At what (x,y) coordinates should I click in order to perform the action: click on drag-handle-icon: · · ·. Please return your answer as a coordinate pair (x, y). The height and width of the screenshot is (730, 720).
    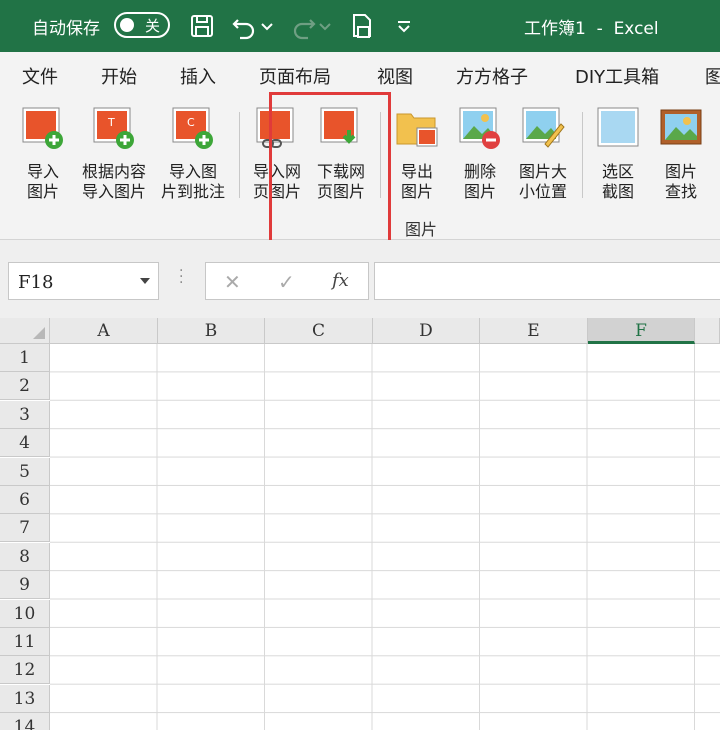
    Looking at the image, I should click on (181, 277).